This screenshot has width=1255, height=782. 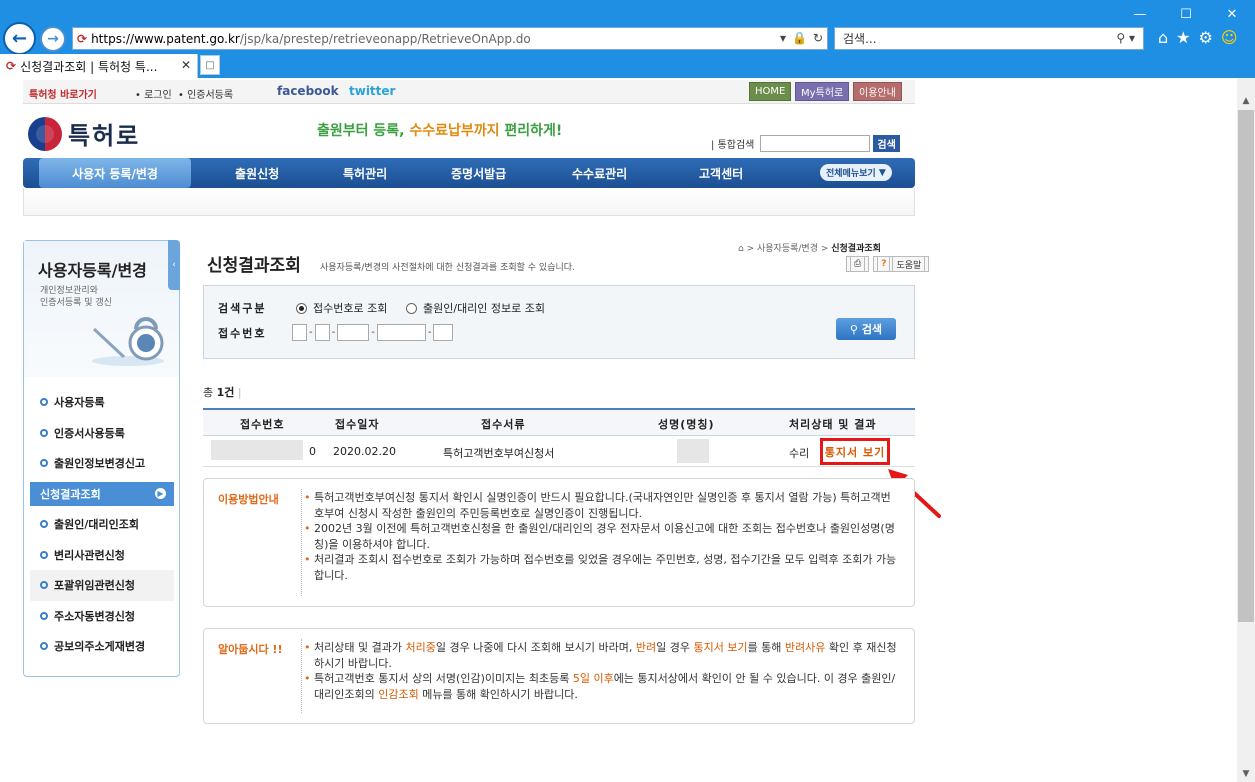 What do you see at coordinates (102, 616) in the screenshot?
I see `lnb-item-address-auto: 주소자동변경신청` at bounding box center [102, 616].